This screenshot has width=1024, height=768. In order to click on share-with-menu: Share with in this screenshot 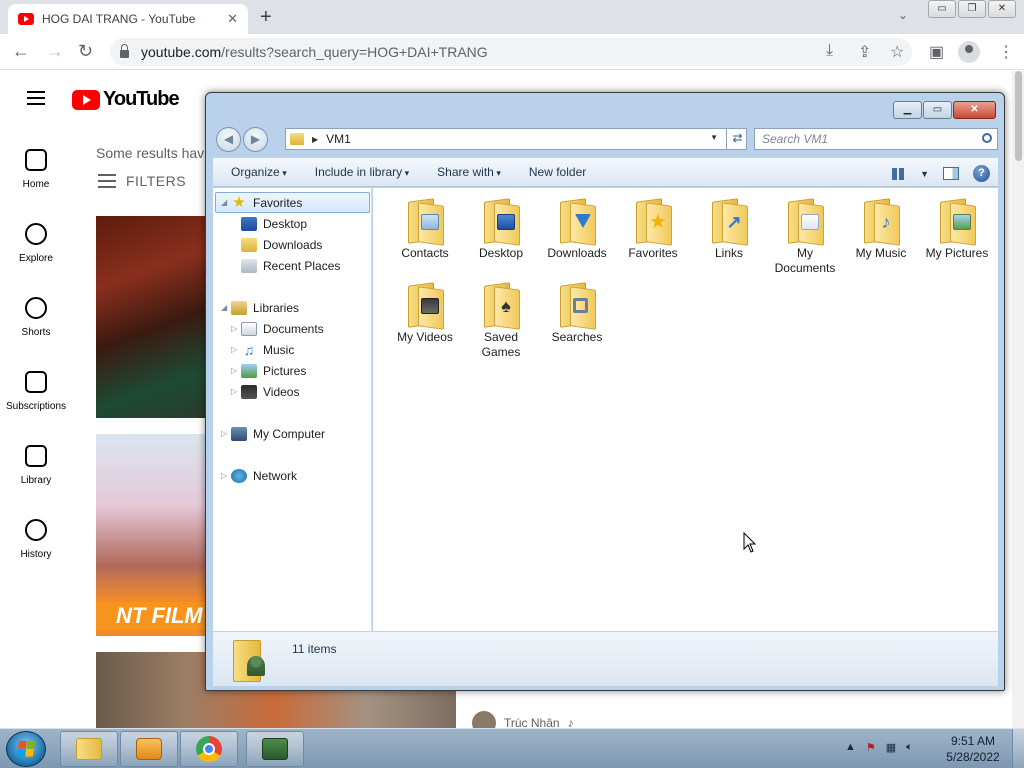, I will do `click(469, 172)`.